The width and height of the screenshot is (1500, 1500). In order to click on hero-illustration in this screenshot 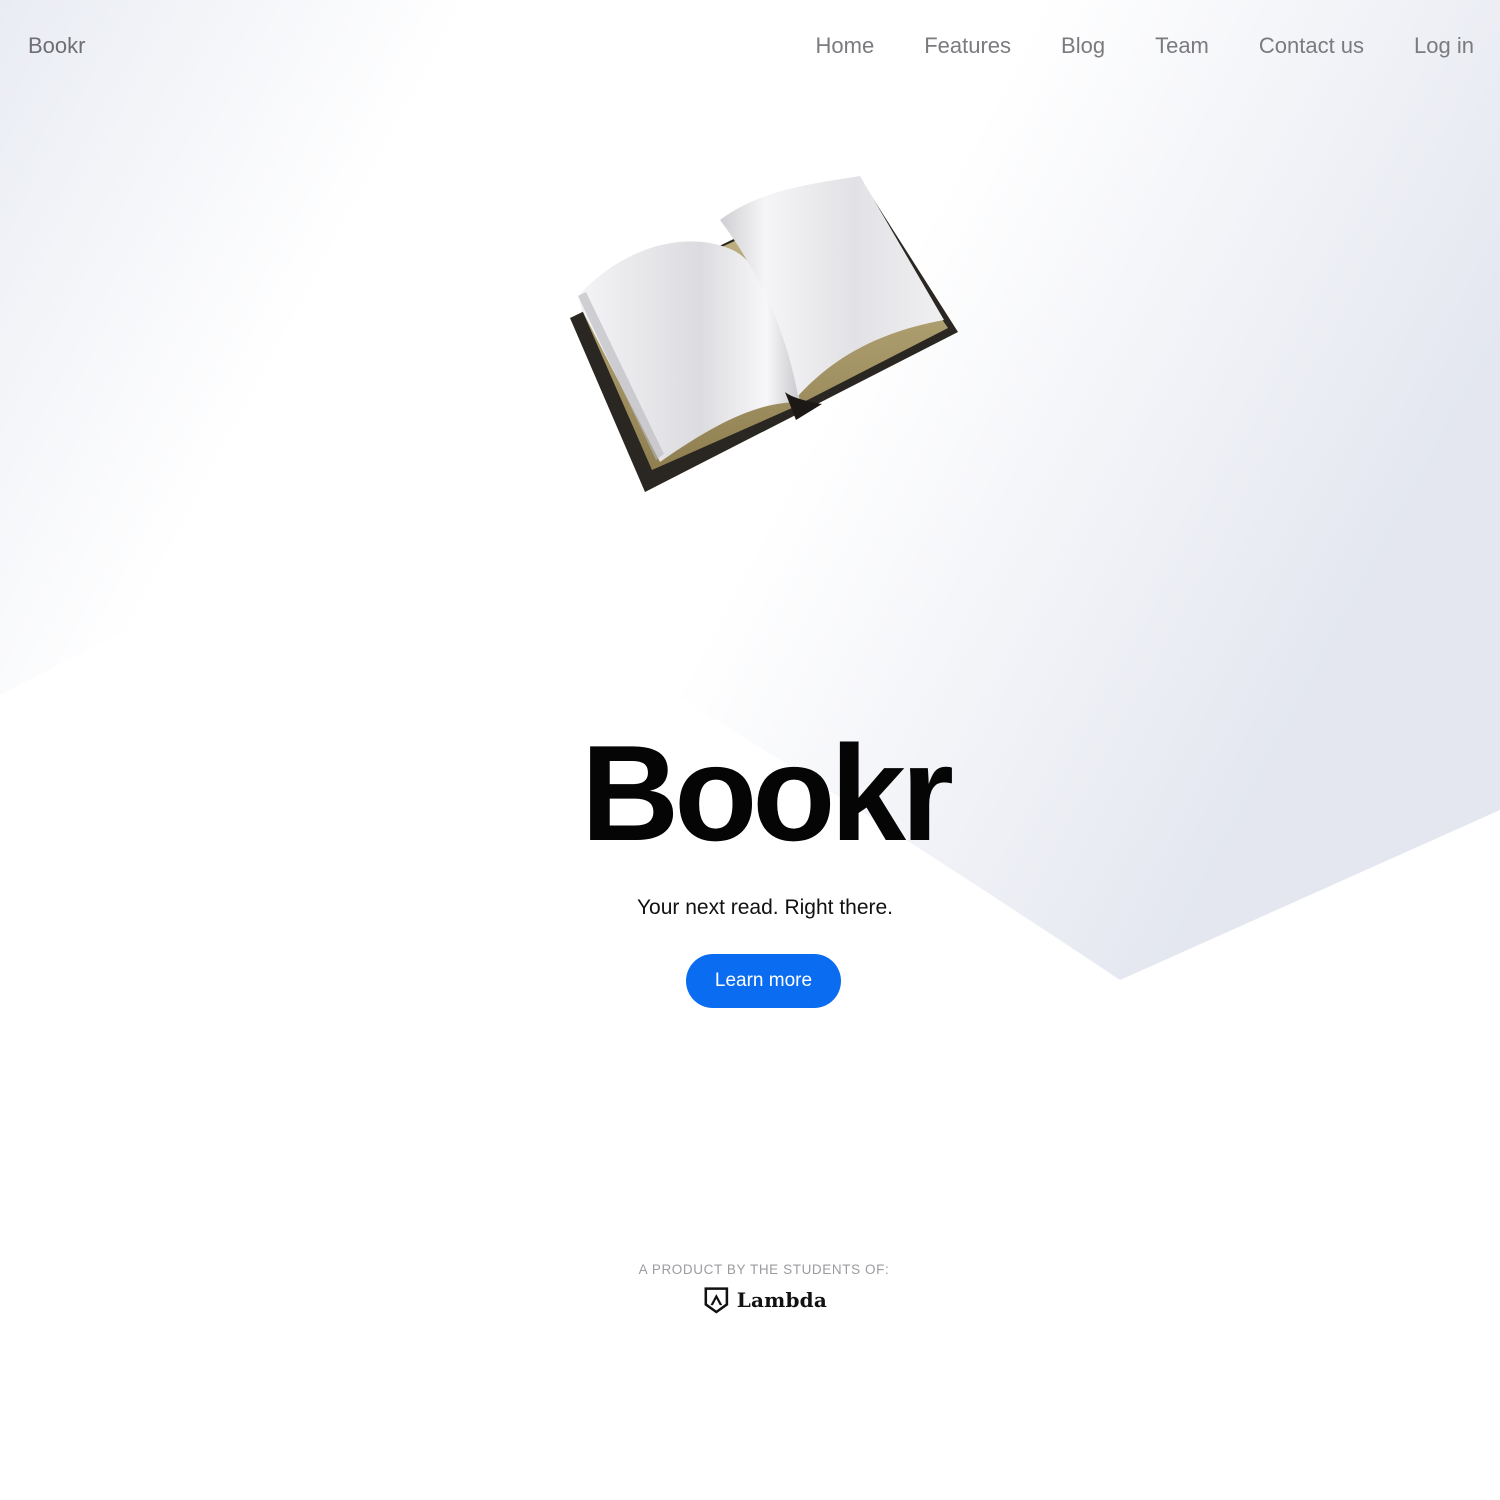, I will do `click(765, 335)`.